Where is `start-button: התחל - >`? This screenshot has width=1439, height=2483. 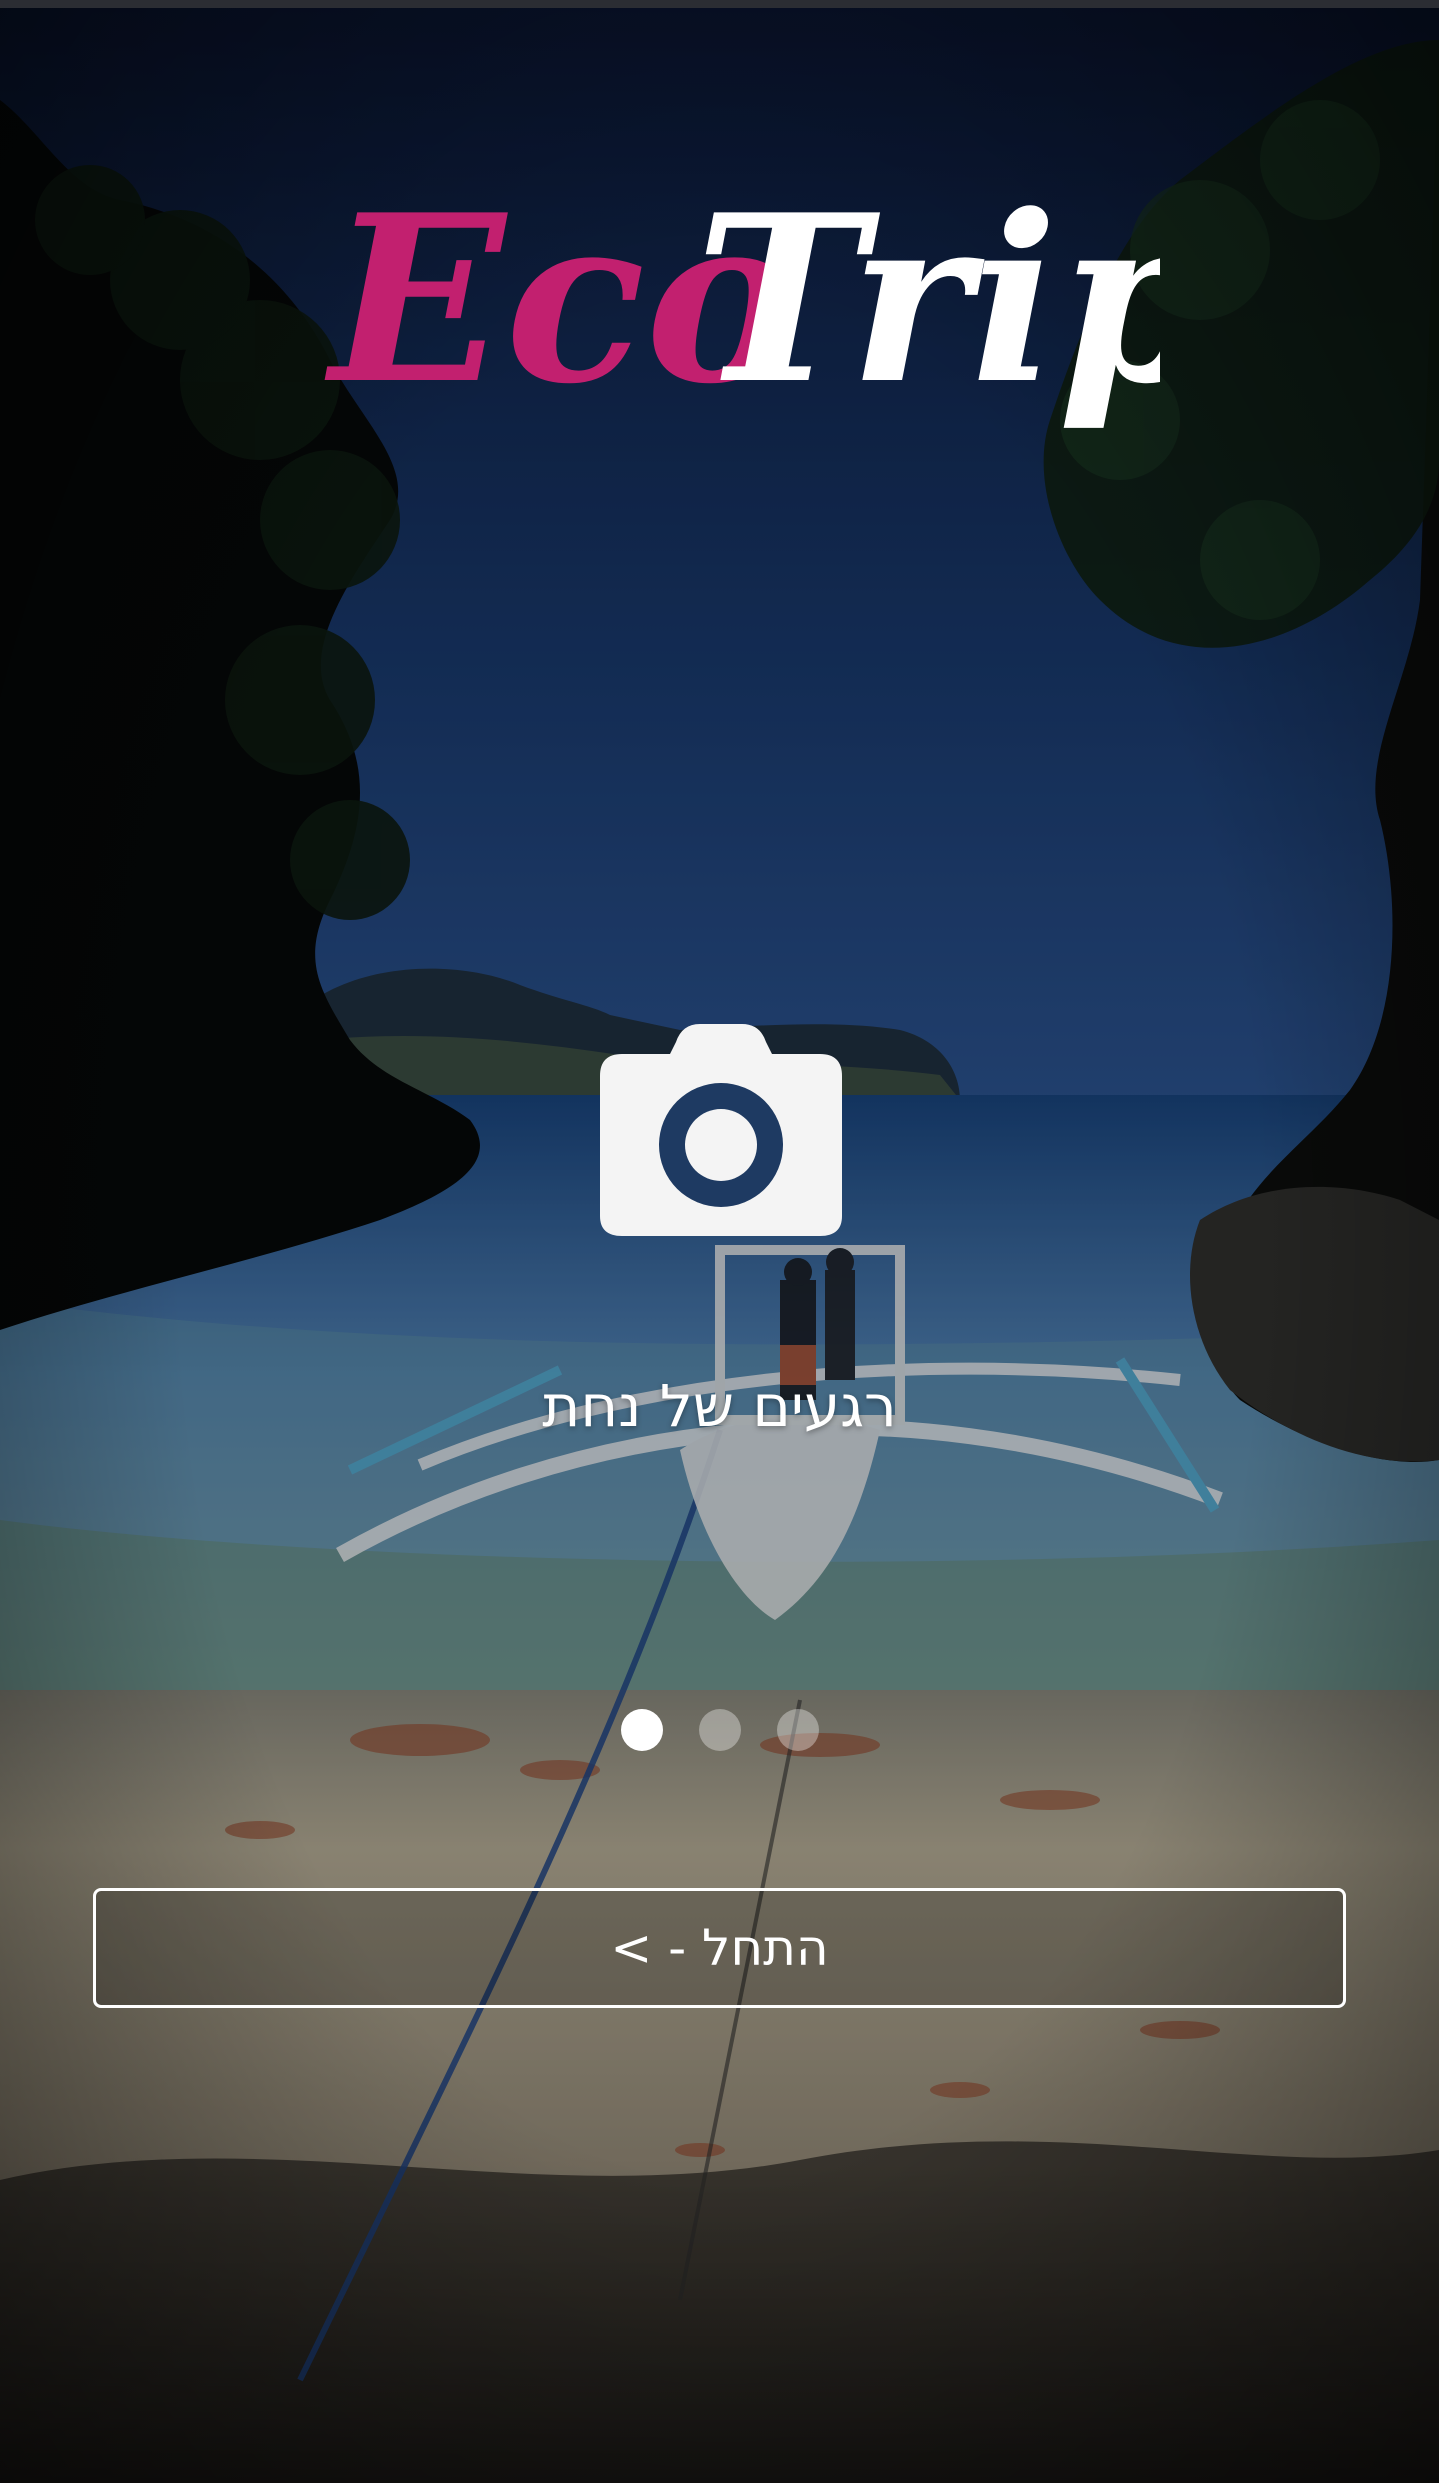 start-button: התחל - > is located at coordinates (719, 1948).